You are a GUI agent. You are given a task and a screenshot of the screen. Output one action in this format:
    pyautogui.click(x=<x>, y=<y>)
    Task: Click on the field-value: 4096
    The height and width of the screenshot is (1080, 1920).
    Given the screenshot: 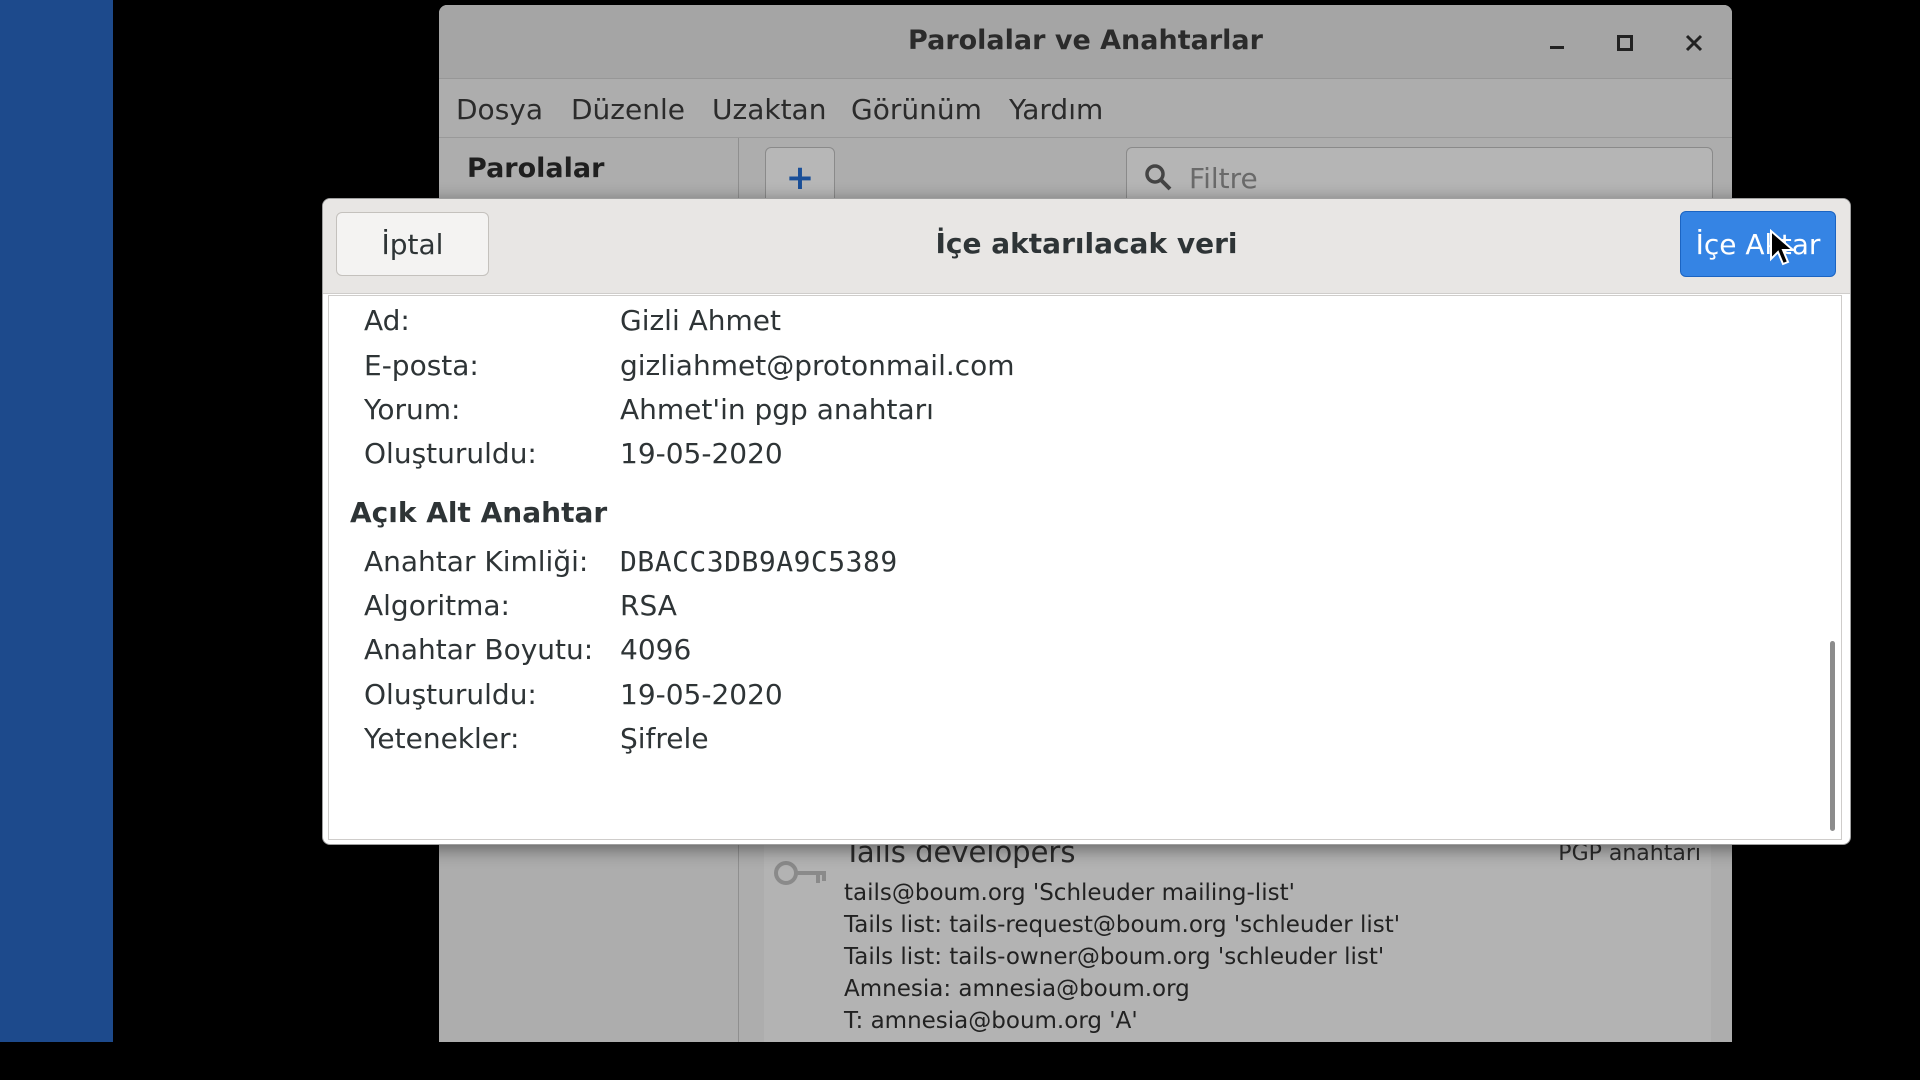 What is the action you would take?
    pyautogui.click(x=656, y=649)
    